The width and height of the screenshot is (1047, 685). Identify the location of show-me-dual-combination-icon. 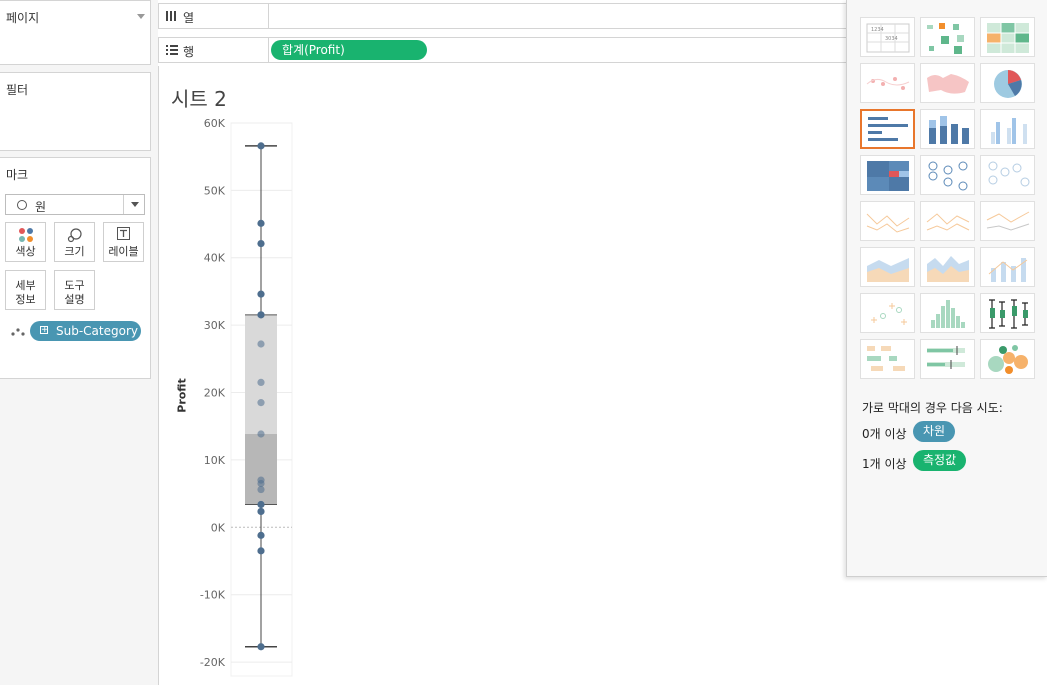
(1007, 267).